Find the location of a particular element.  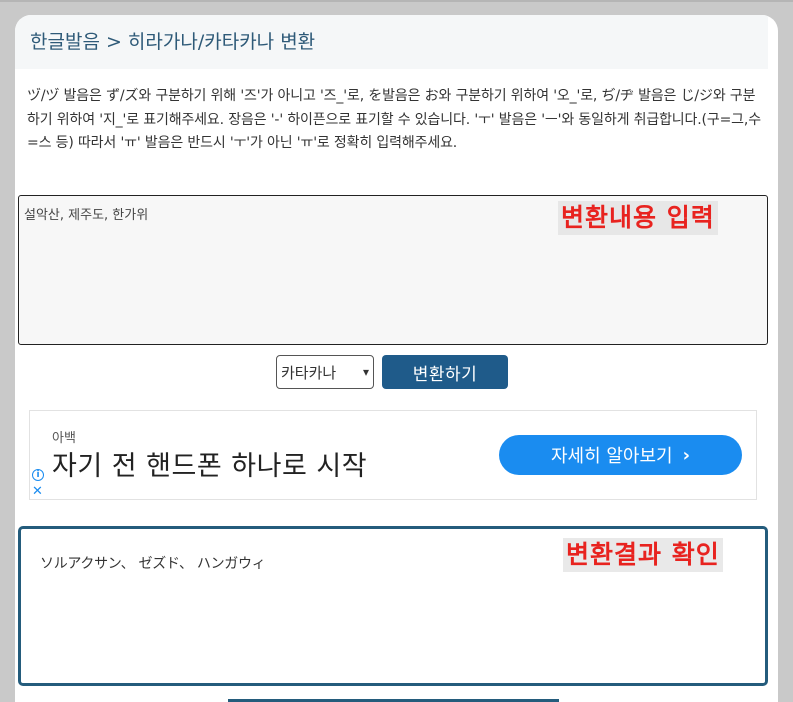

script-mode-select: 카타카나 ▾ is located at coordinates (325, 372).